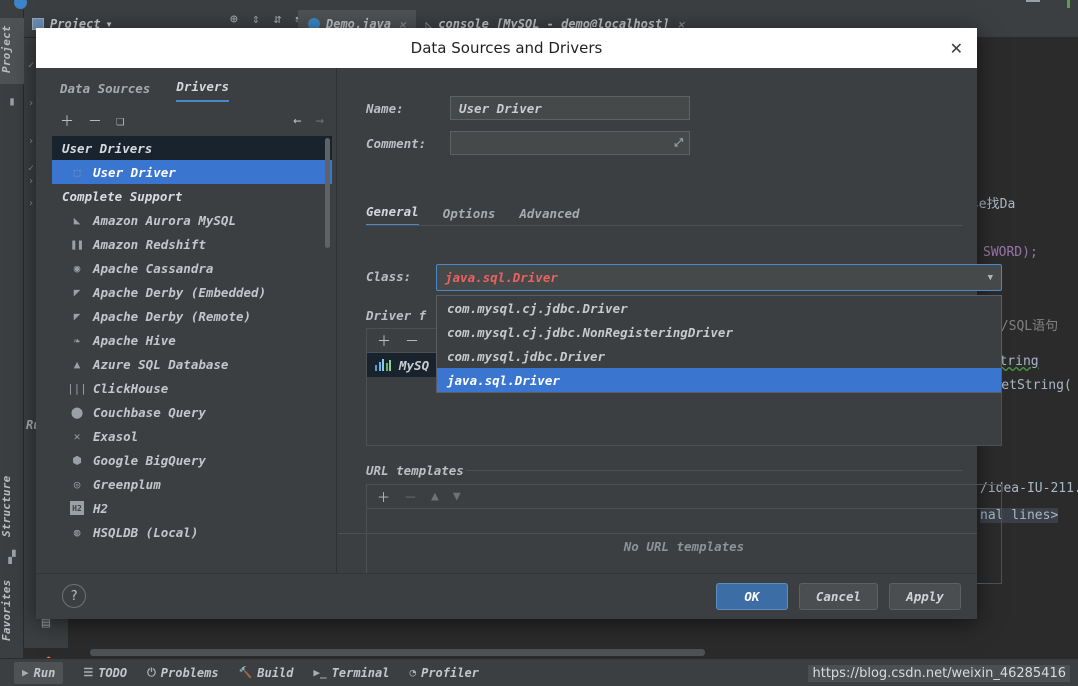 Image resolution: width=1078 pixels, height=686 pixels. I want to click on status-item-run: ▶ Run, so click(39, 672).